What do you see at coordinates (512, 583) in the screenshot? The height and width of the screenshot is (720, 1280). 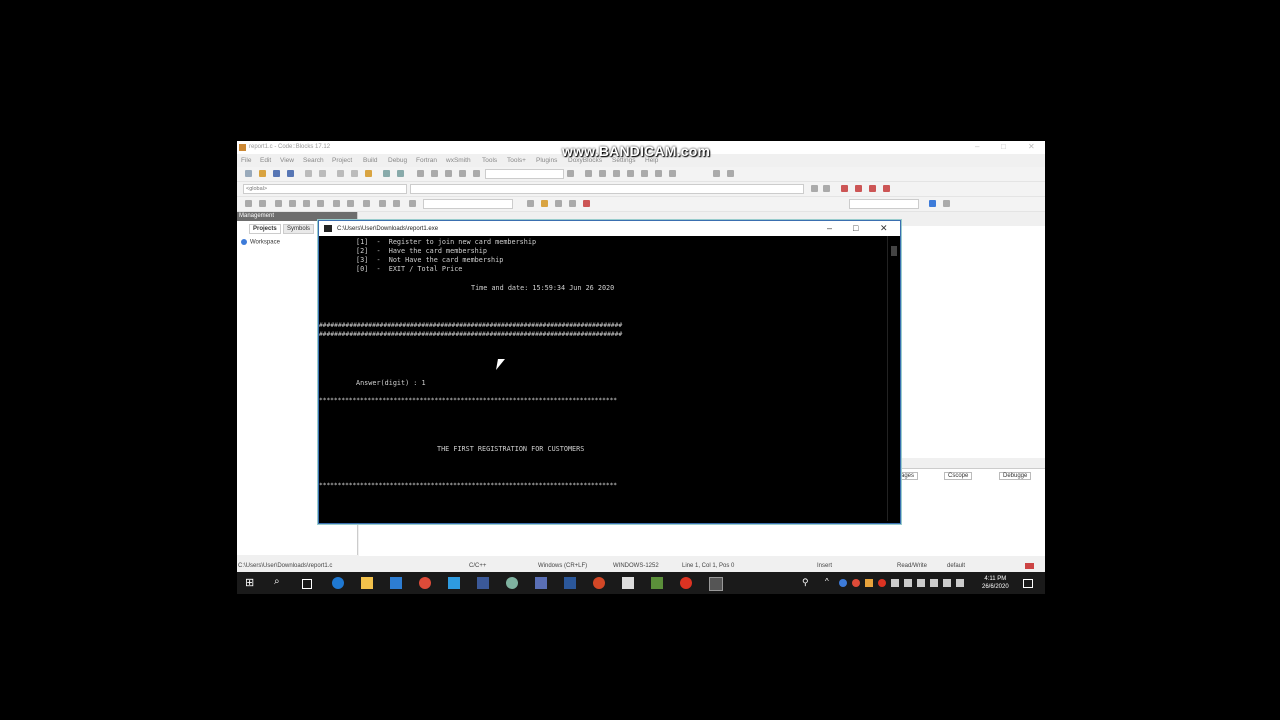 I see `app-icon` at bounding box center [512, 583].